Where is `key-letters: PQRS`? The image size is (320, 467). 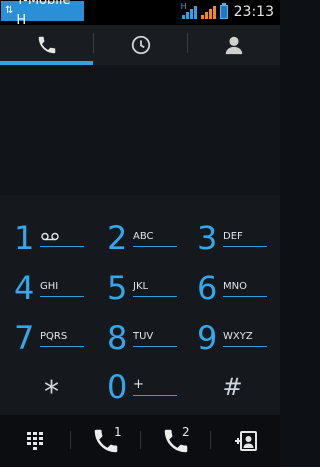 key-letters: PQRS is located at coordinates (54, 336).